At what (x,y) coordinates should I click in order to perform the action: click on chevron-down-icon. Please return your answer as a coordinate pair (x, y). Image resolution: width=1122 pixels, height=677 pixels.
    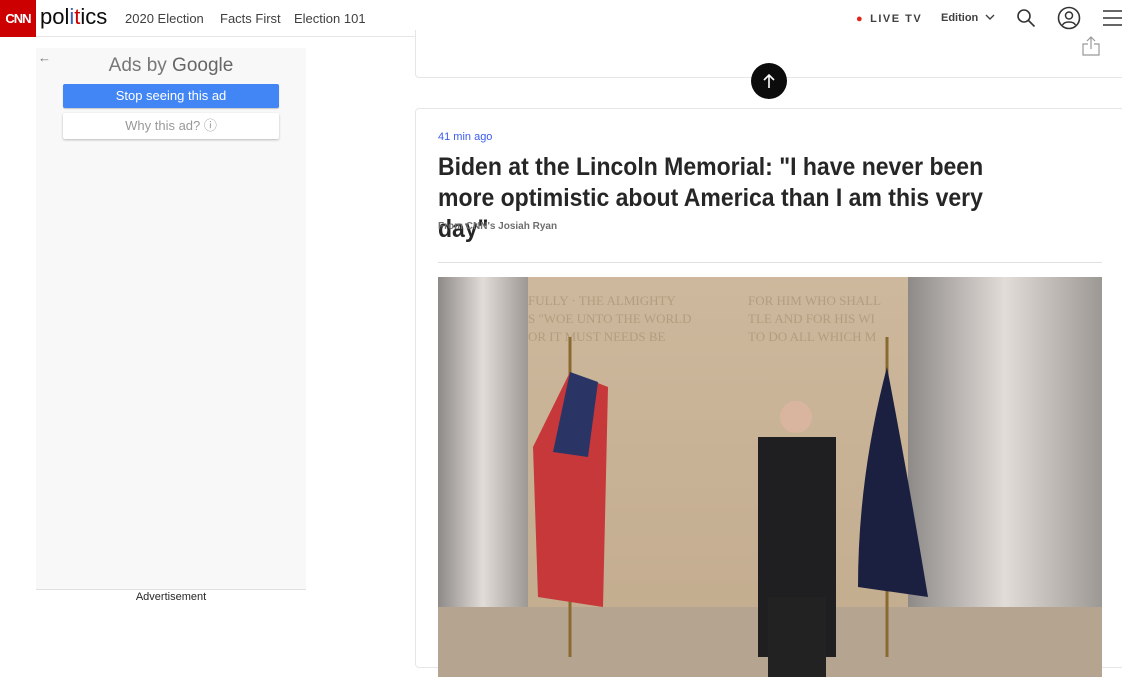
    Looking at the image, I should click on (990, 17).